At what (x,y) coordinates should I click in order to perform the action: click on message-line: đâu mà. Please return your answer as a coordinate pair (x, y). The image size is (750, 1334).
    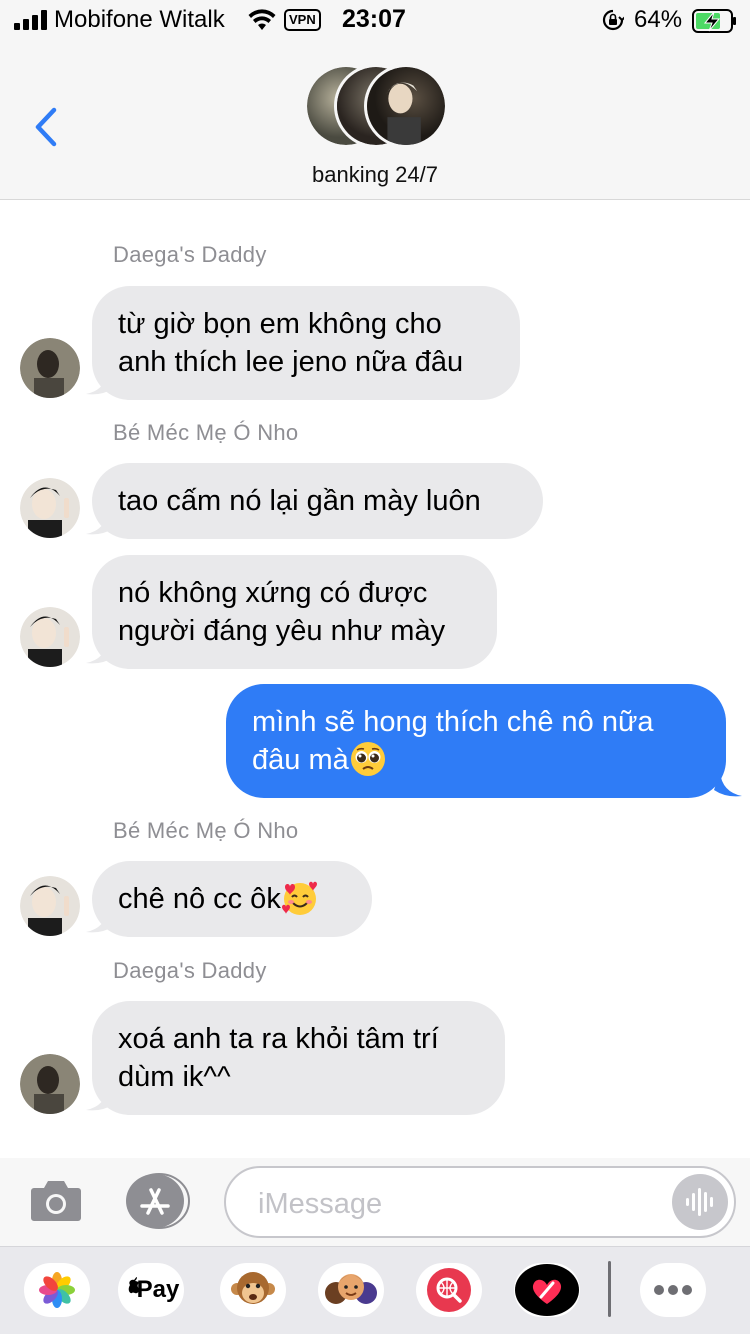
    Looking at the image, I should click on (300, 760).